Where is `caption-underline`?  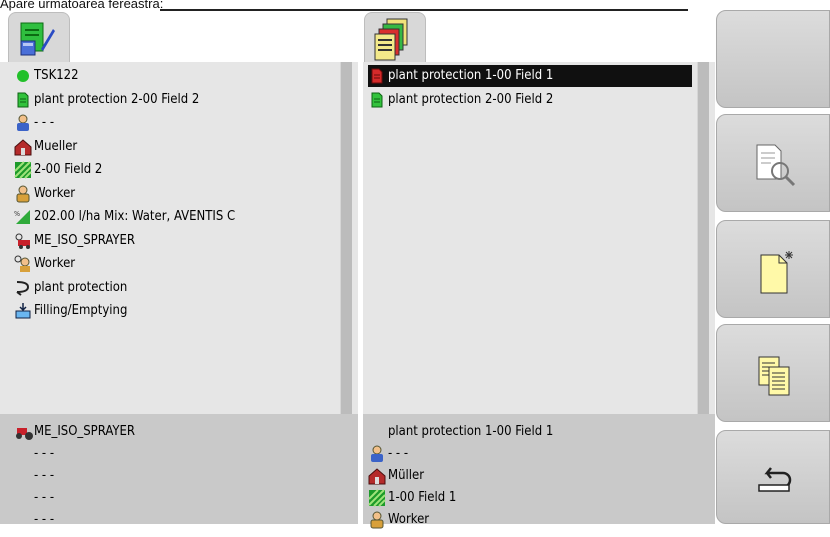 caption-underline is located at coordinates (424, 10).